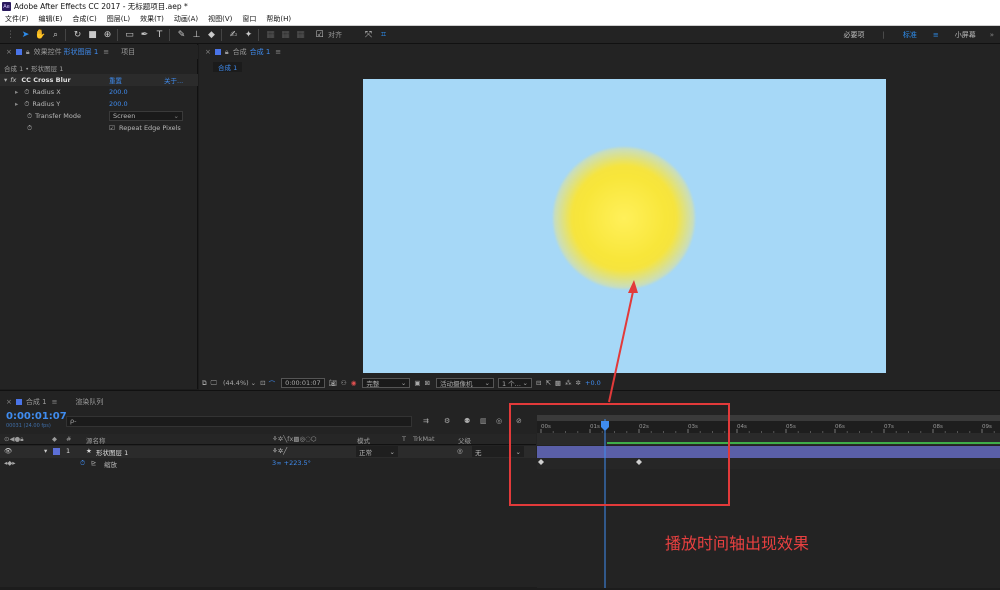 Image resolution: width=1000 pixels, height=590 pixels. What do you see at coordinates (196, 34) in the screenshot?
I see `clone-stamp-tool-icon: ⊥` at bounding box center [196, 34].